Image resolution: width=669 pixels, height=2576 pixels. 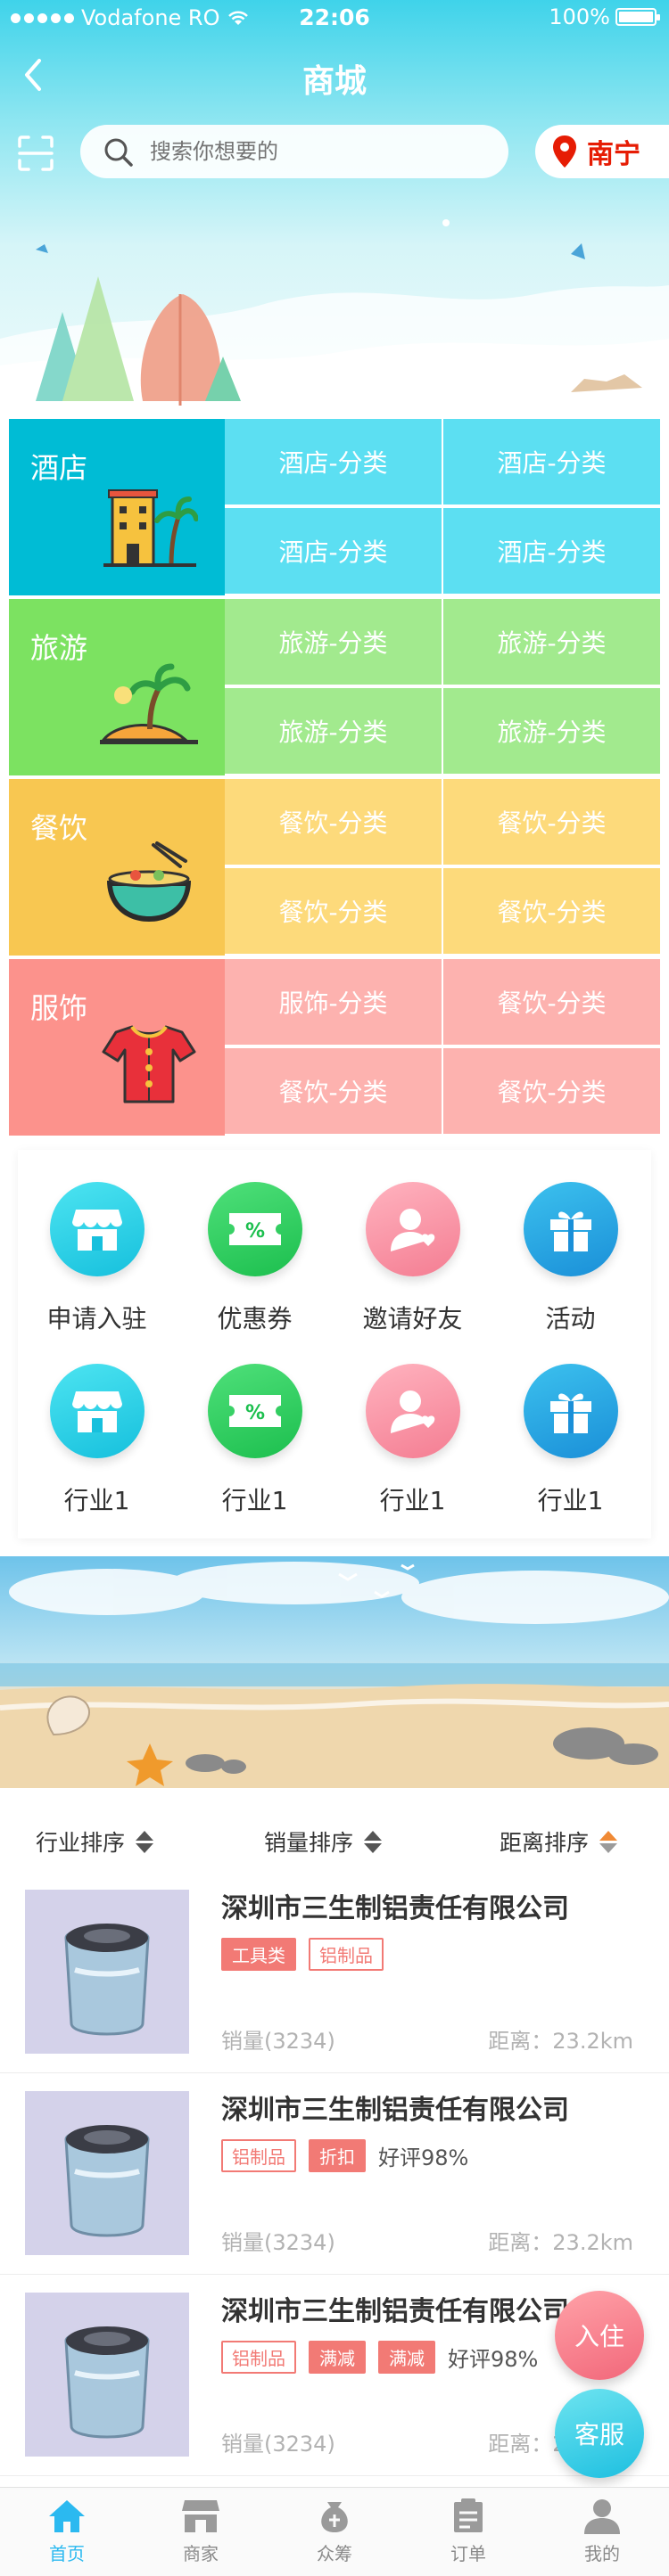 What do you see at coordinates (334, 18) in the screenshot?
I see `status-bar: Vodafone RO 22:06 100%` at bounding box center [334, 18].